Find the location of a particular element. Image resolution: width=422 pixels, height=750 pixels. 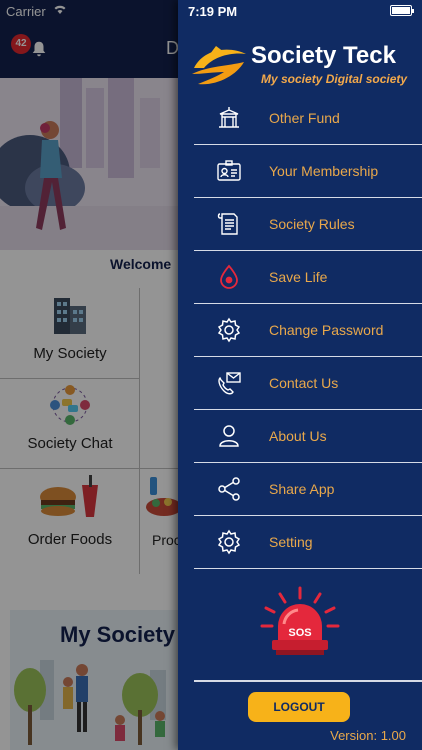

document-icon is located at coordinates (227, 224).